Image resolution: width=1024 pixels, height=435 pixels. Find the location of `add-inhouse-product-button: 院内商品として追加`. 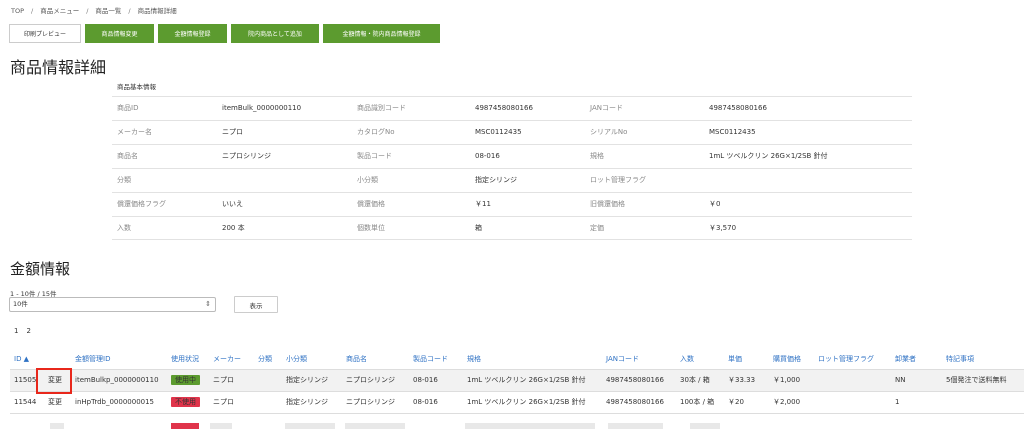

add-inhouse-product-button: 院内商品として追加 is located at coordinates (275, 33).